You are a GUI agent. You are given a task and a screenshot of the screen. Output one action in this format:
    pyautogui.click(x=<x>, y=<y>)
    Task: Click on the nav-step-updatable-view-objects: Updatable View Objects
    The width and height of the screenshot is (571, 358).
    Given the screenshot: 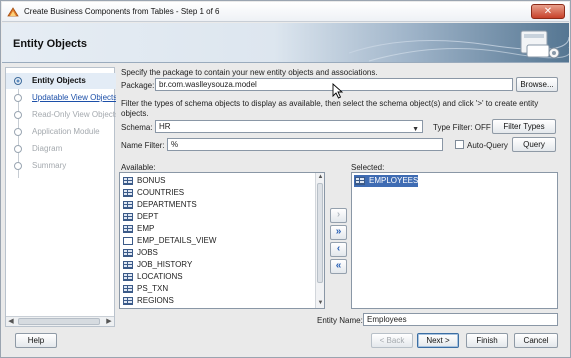 What is the action you would take?
    pyautogui.click(x=61, y=98)
    